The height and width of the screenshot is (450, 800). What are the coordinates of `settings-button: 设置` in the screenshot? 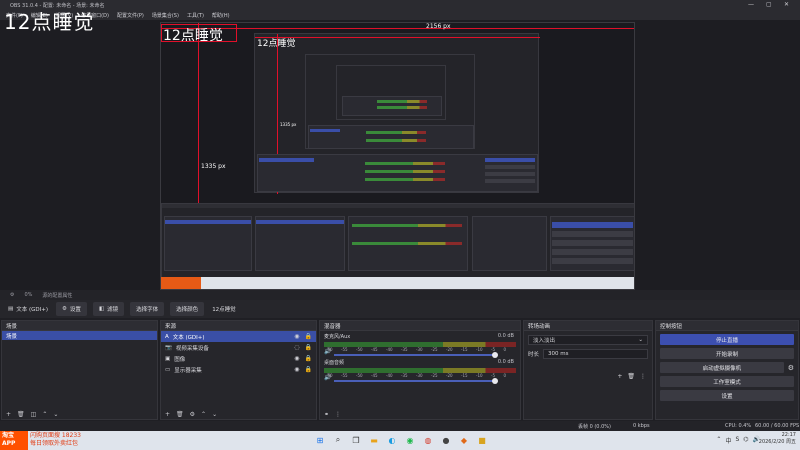 It's located at (727, 395).